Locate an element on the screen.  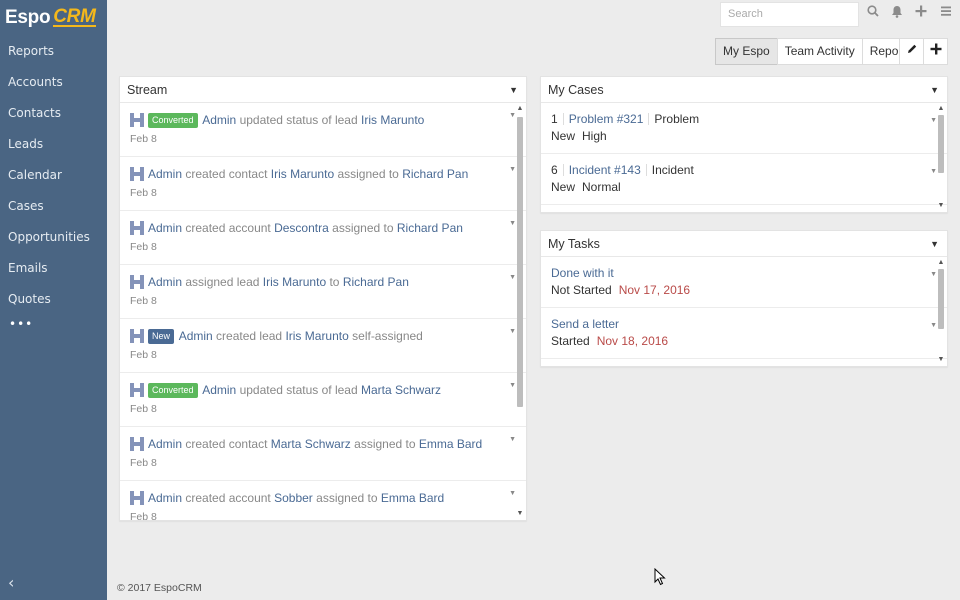
tasks-scrollbar: ▲ ▼ is located at coordinates (941, 311).